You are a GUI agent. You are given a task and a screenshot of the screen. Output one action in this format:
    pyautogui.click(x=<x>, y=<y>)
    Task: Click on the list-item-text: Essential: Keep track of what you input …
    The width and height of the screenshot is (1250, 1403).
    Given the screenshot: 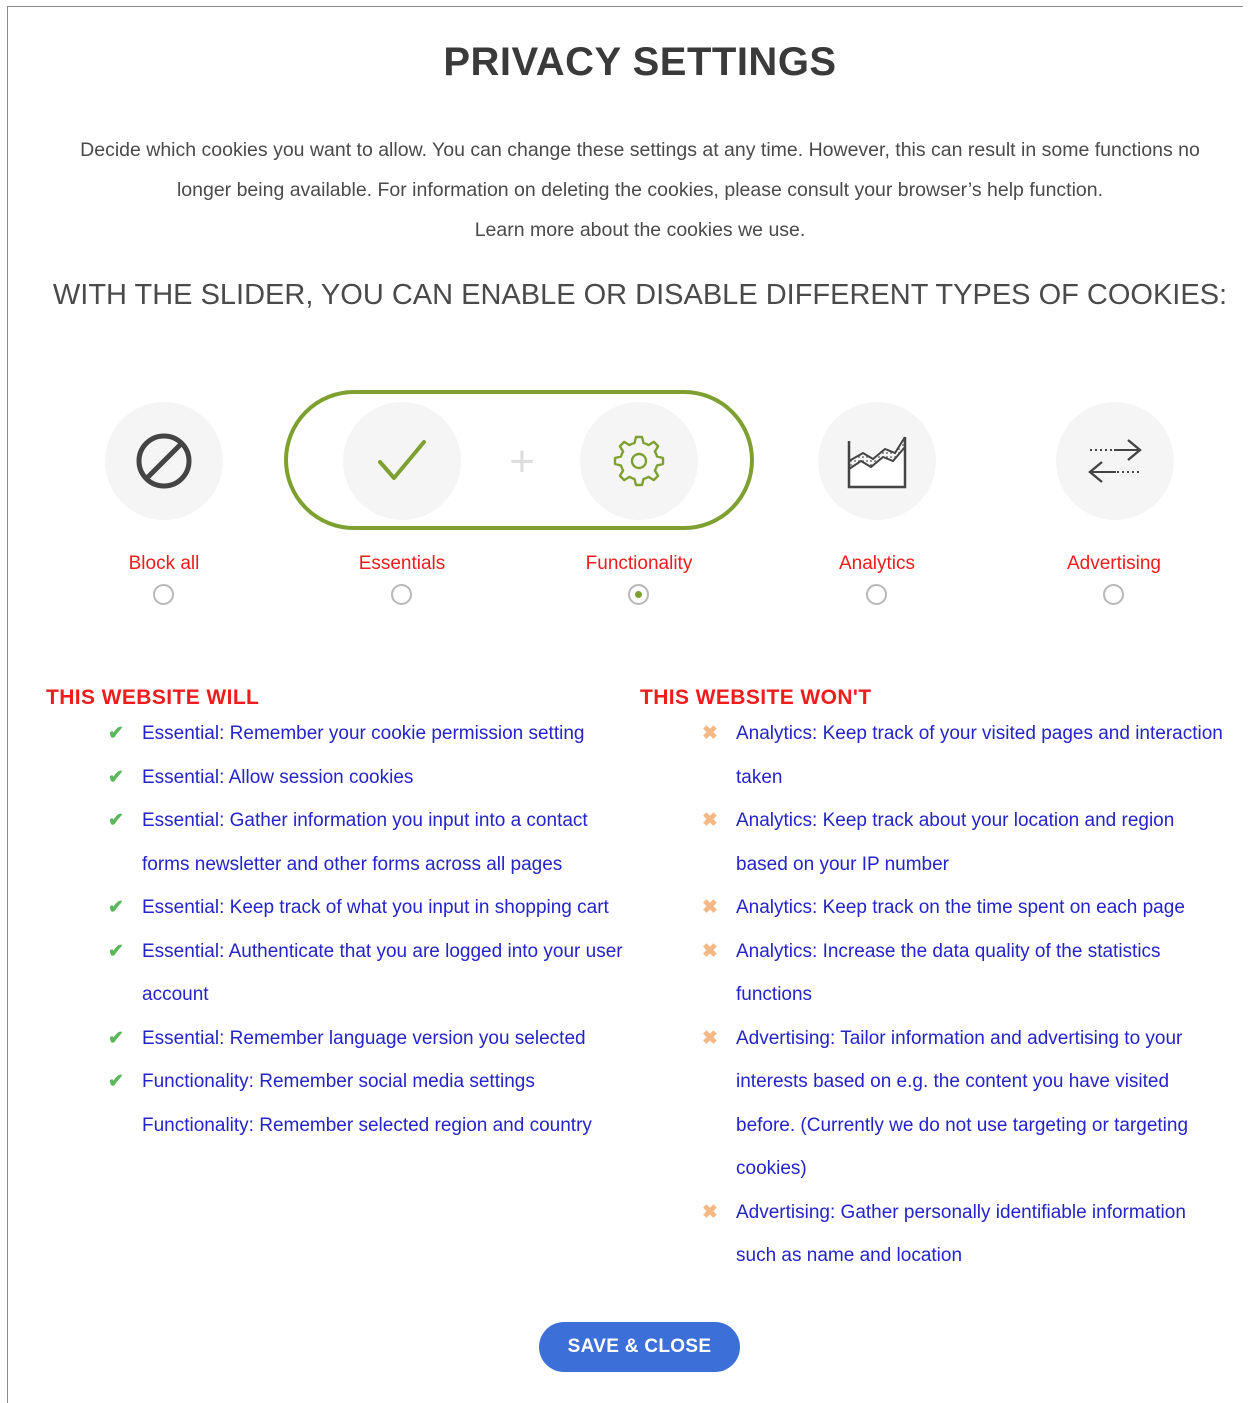 What is the action you would take?
    pyautogui.click(x=375, y=907)
    